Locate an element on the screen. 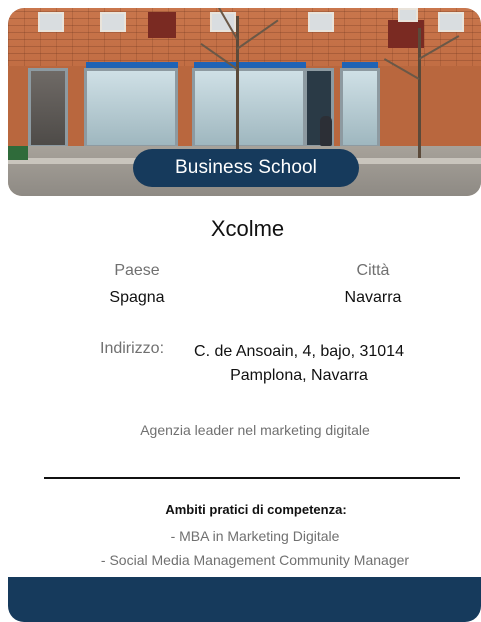  company-name: Xcolme is located at coordinates (247, 228).